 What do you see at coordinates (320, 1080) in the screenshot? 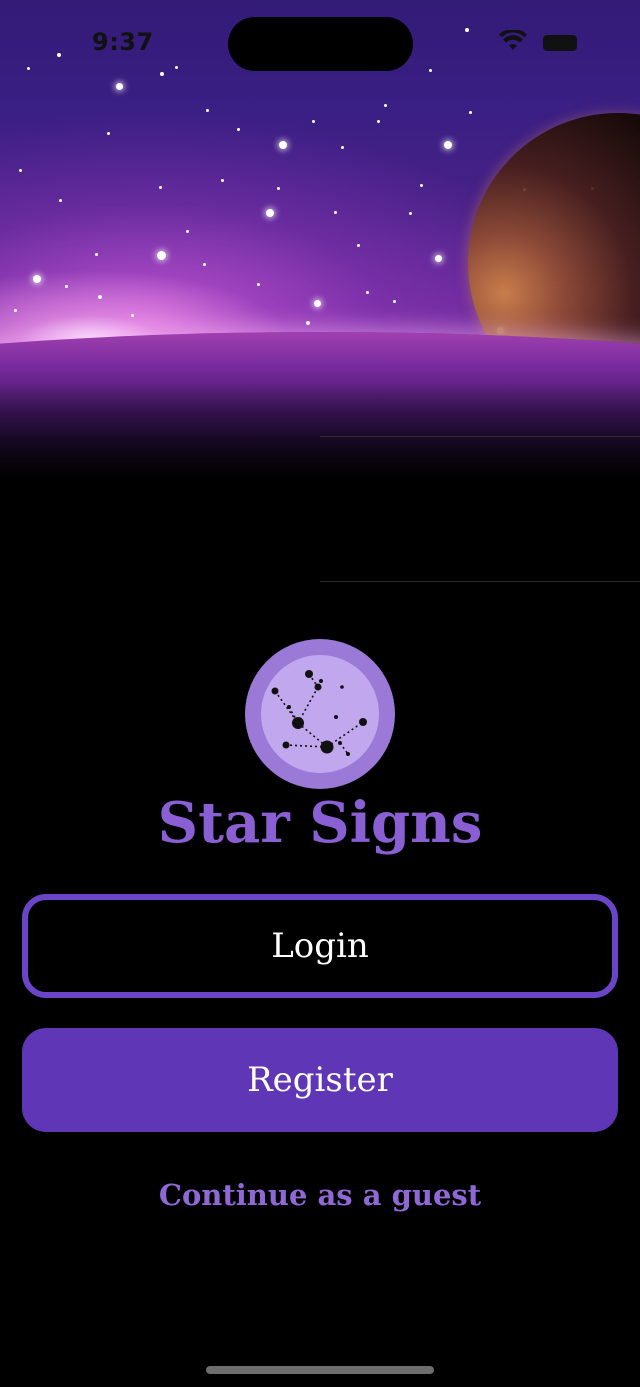
I see `register-button: Register` at bounding box center [320, 1080].